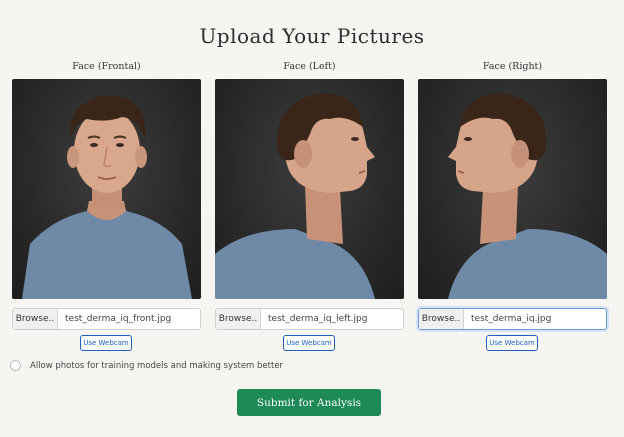 Image resolution: width=624 pixels, height=437 pixels. Describe the element at coordinates (15, 365) in the screenshot. I see `consent-radio` at that location.